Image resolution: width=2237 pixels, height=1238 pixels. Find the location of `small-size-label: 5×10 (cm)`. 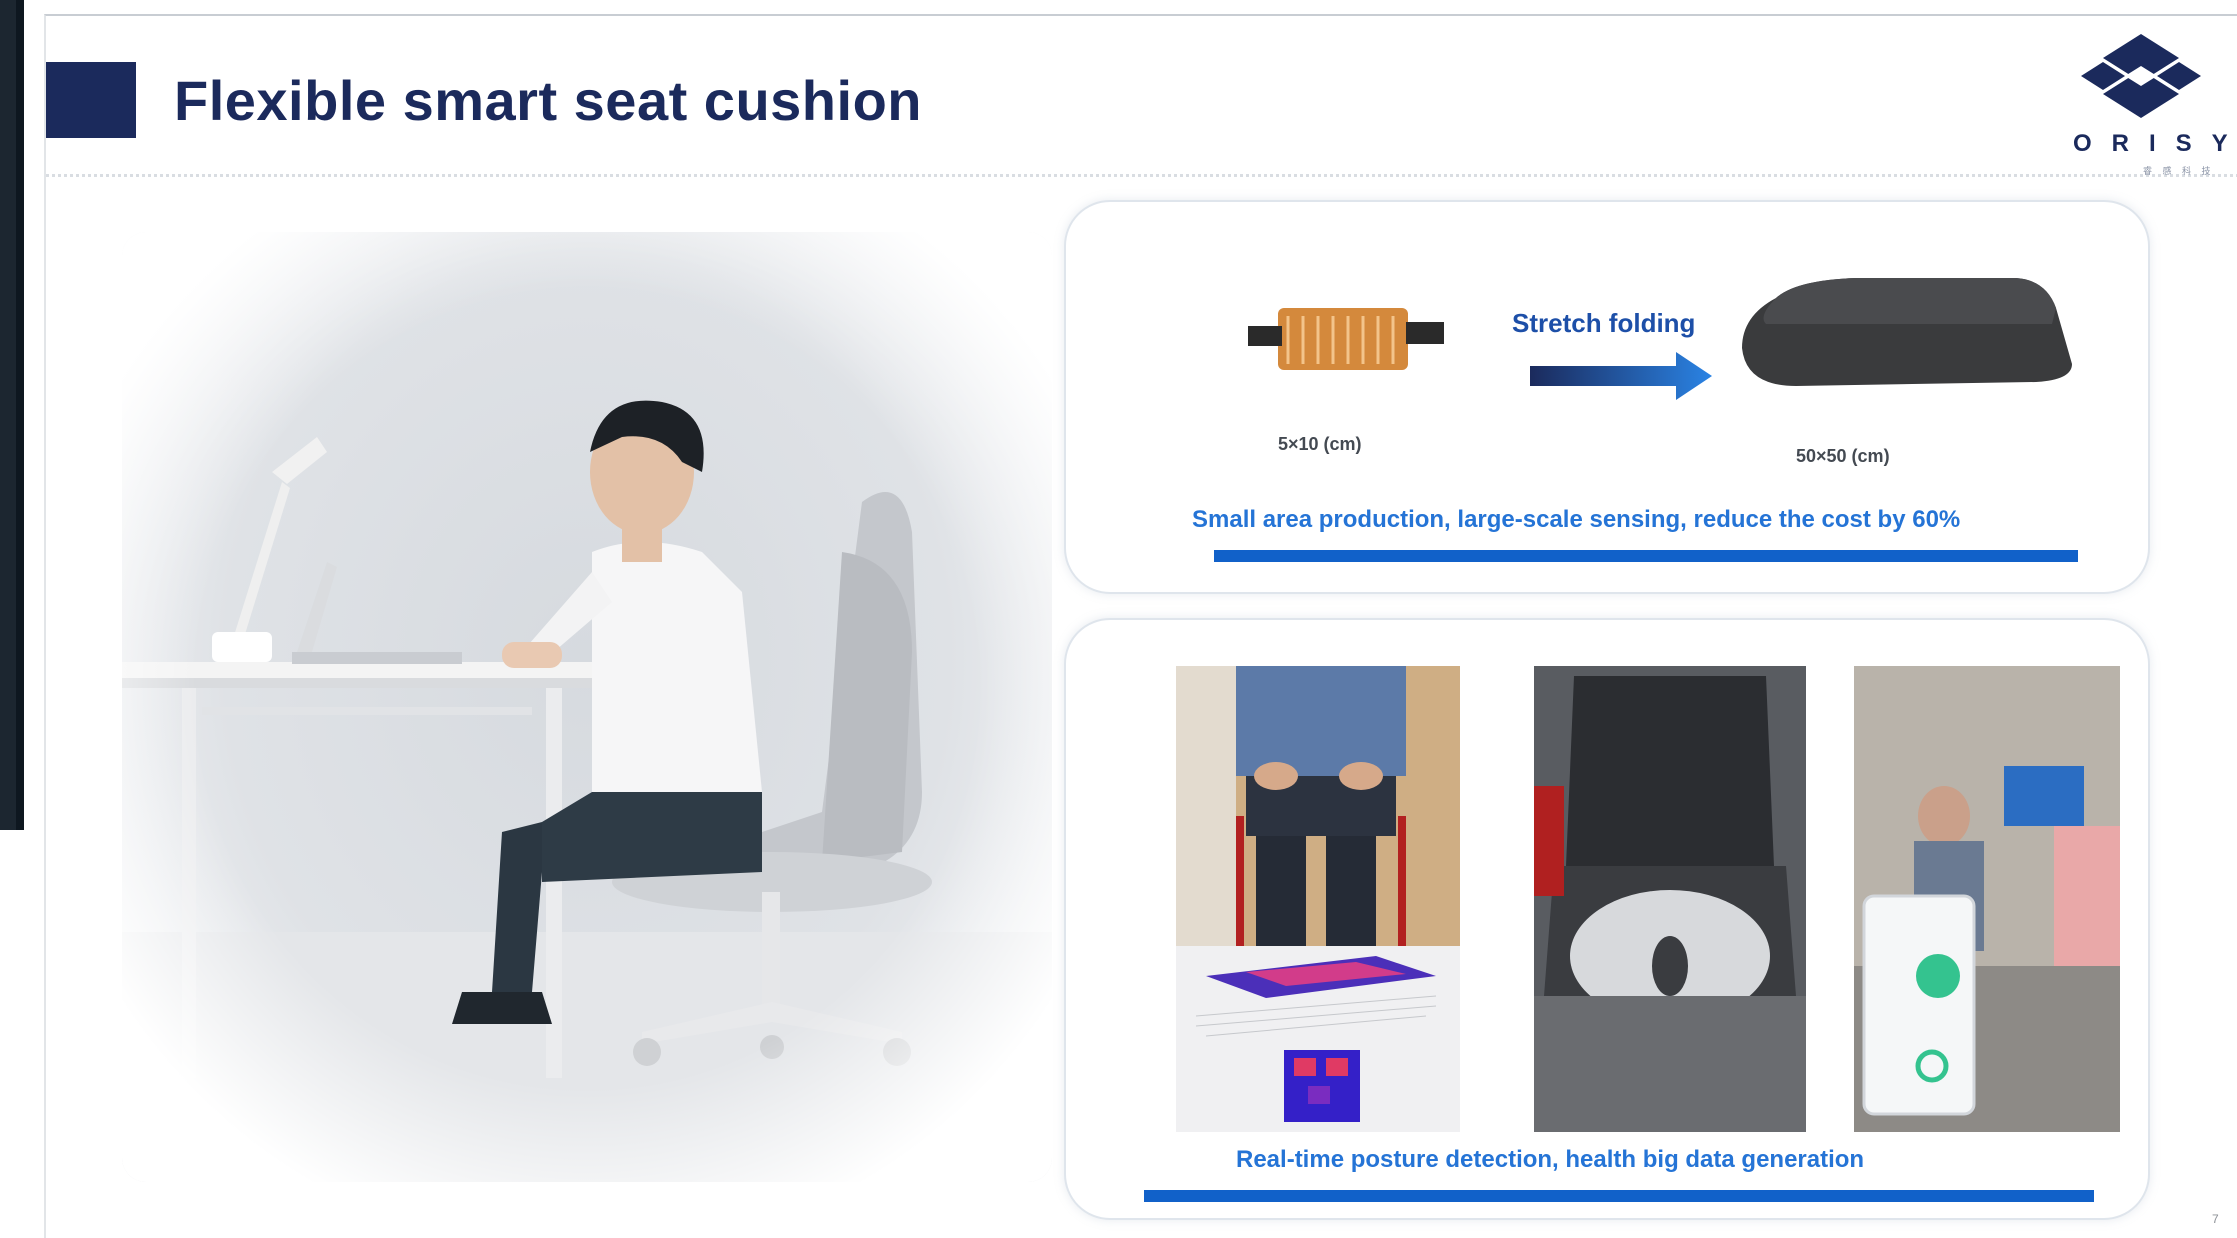

small-size-label: 5×10 (cm) is located at coordinates (1320, 444).